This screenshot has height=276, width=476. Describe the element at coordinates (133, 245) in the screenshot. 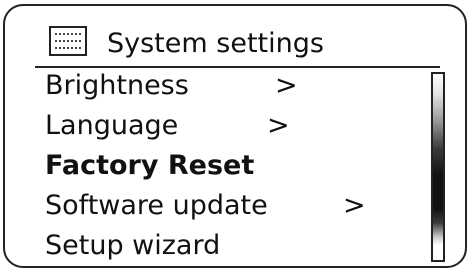

I see `menu-item-label: Setup wizard` at that location.